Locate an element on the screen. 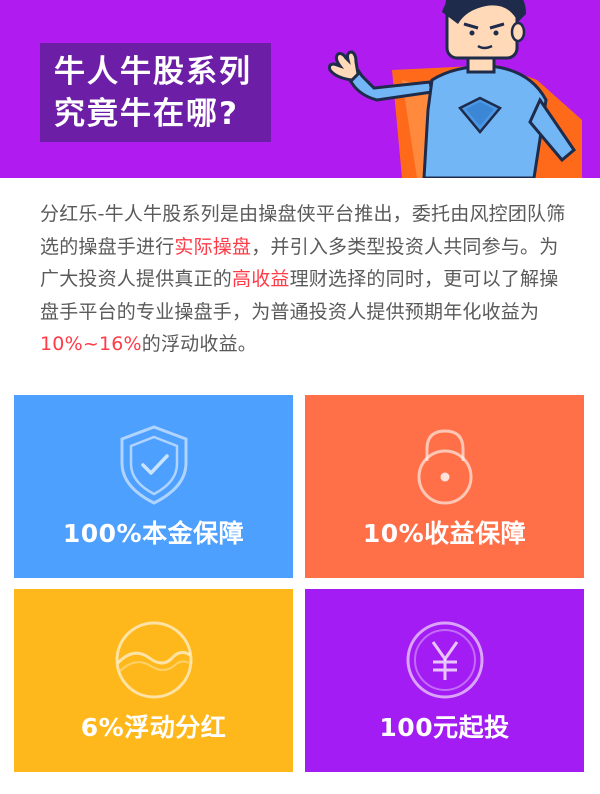 This screenshot has height=794, width=600. card-label-yield: 10%收益保障 is located at coordinates (444, 533).